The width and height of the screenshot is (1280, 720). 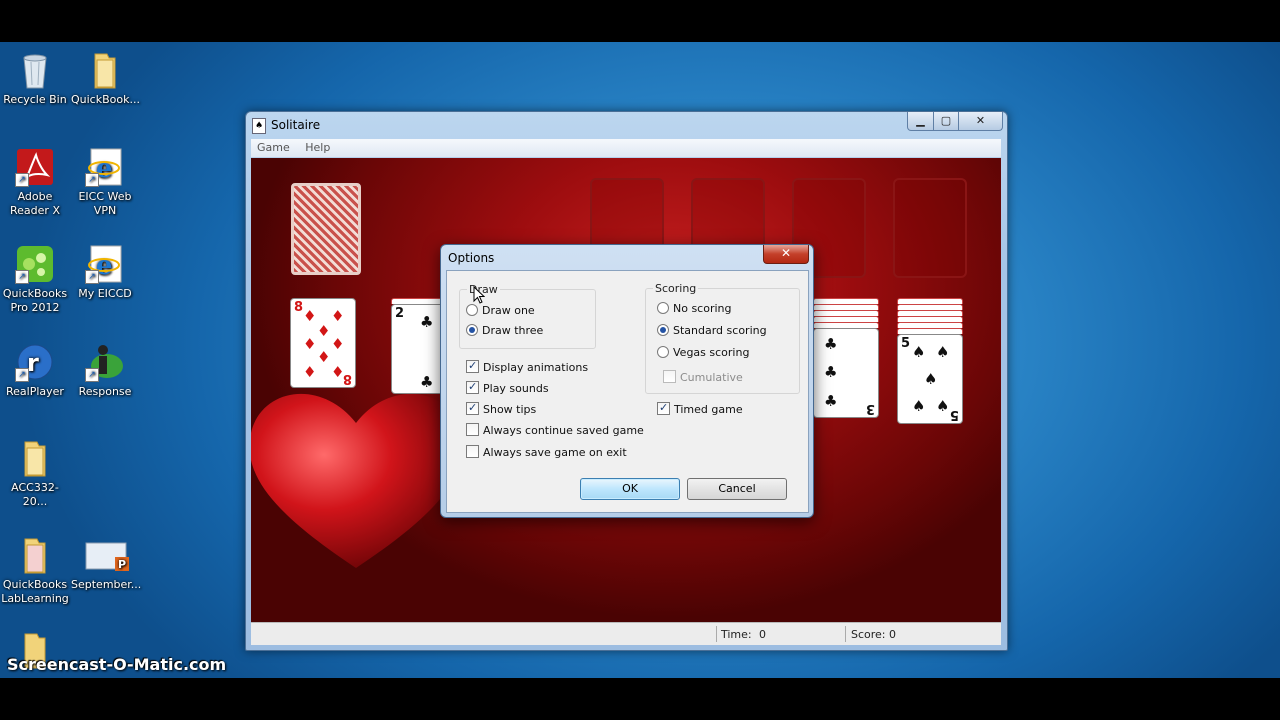 I want to click on svg-text: P, so click(x=122, y=564).